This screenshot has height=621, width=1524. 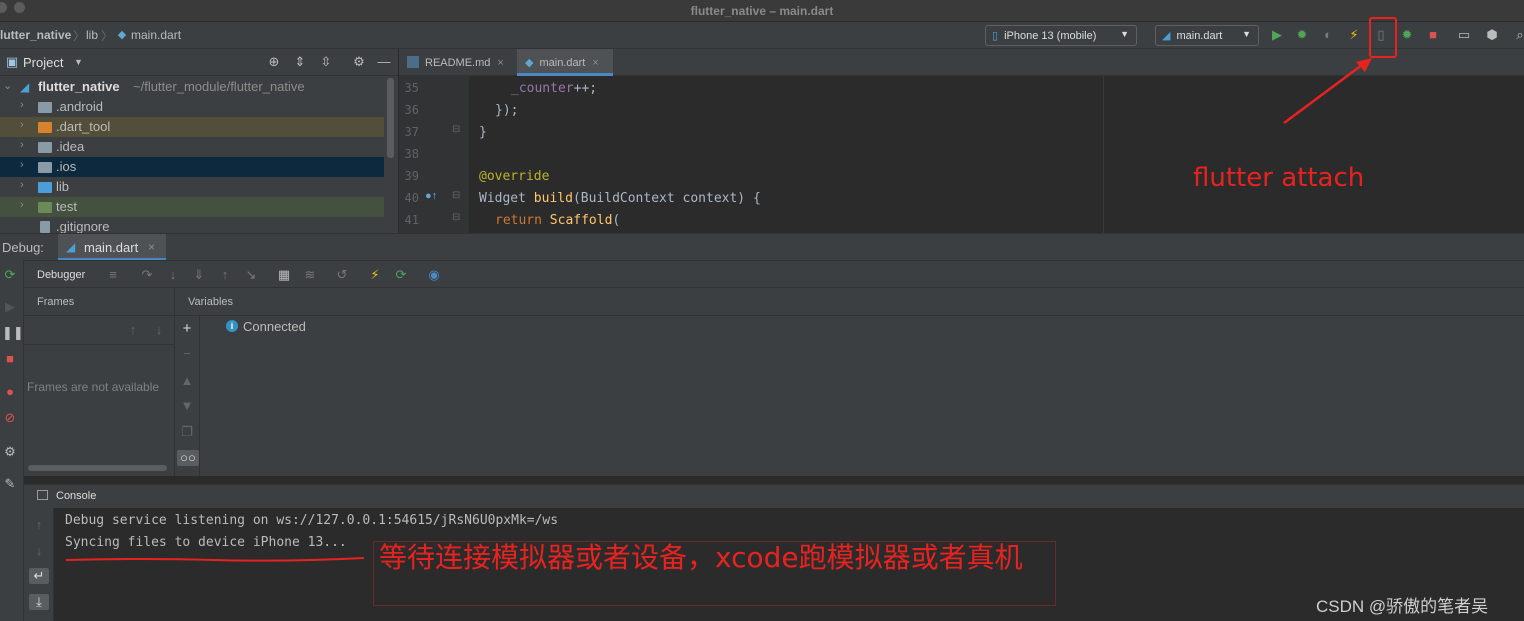 What do you see at coordinates (251, 275) in the screenshot?
I see `run-to-cursor-icon: ↘` at bounding box center [251, 275].